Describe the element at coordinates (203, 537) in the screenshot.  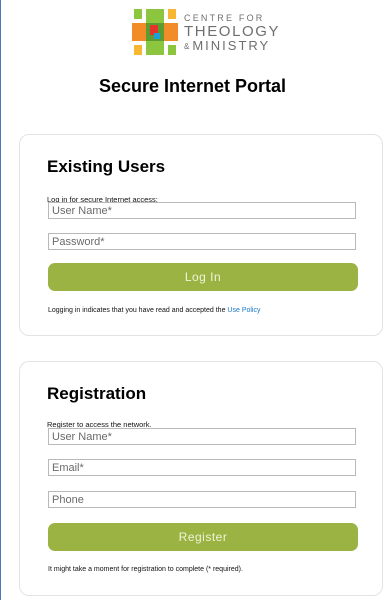
I see `register-button: Register` at that location.